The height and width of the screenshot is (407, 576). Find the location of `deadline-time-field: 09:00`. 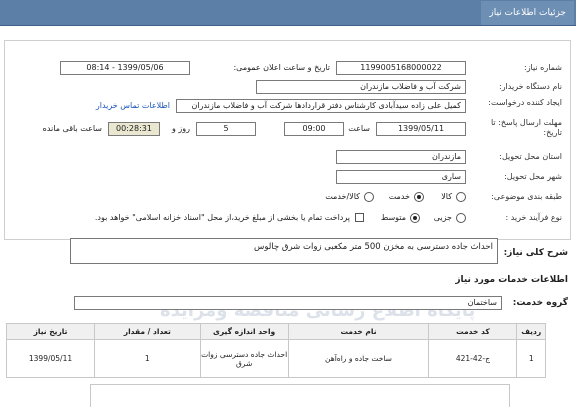

deadline-time-field: 09:00 is located at coordinates (314, 129).